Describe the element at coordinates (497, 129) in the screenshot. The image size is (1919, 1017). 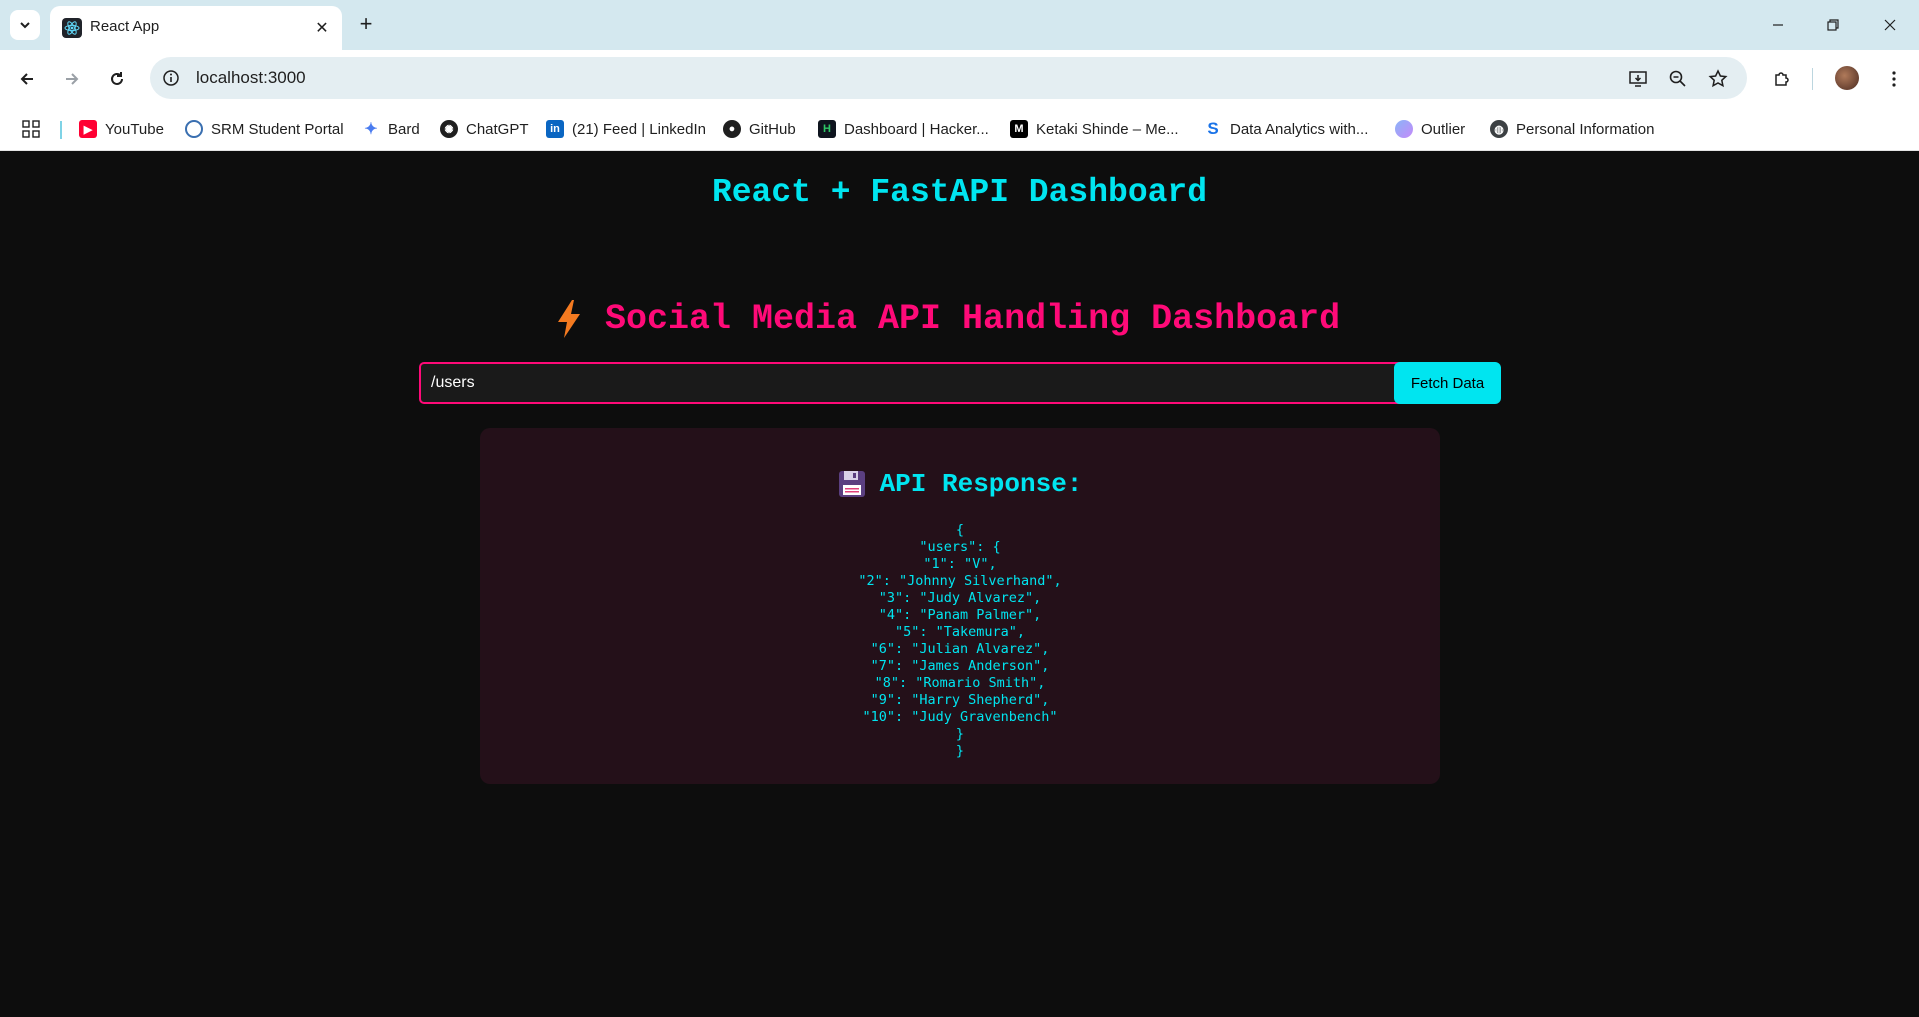
I see `bookmark-label: ChatGPT` at that location.